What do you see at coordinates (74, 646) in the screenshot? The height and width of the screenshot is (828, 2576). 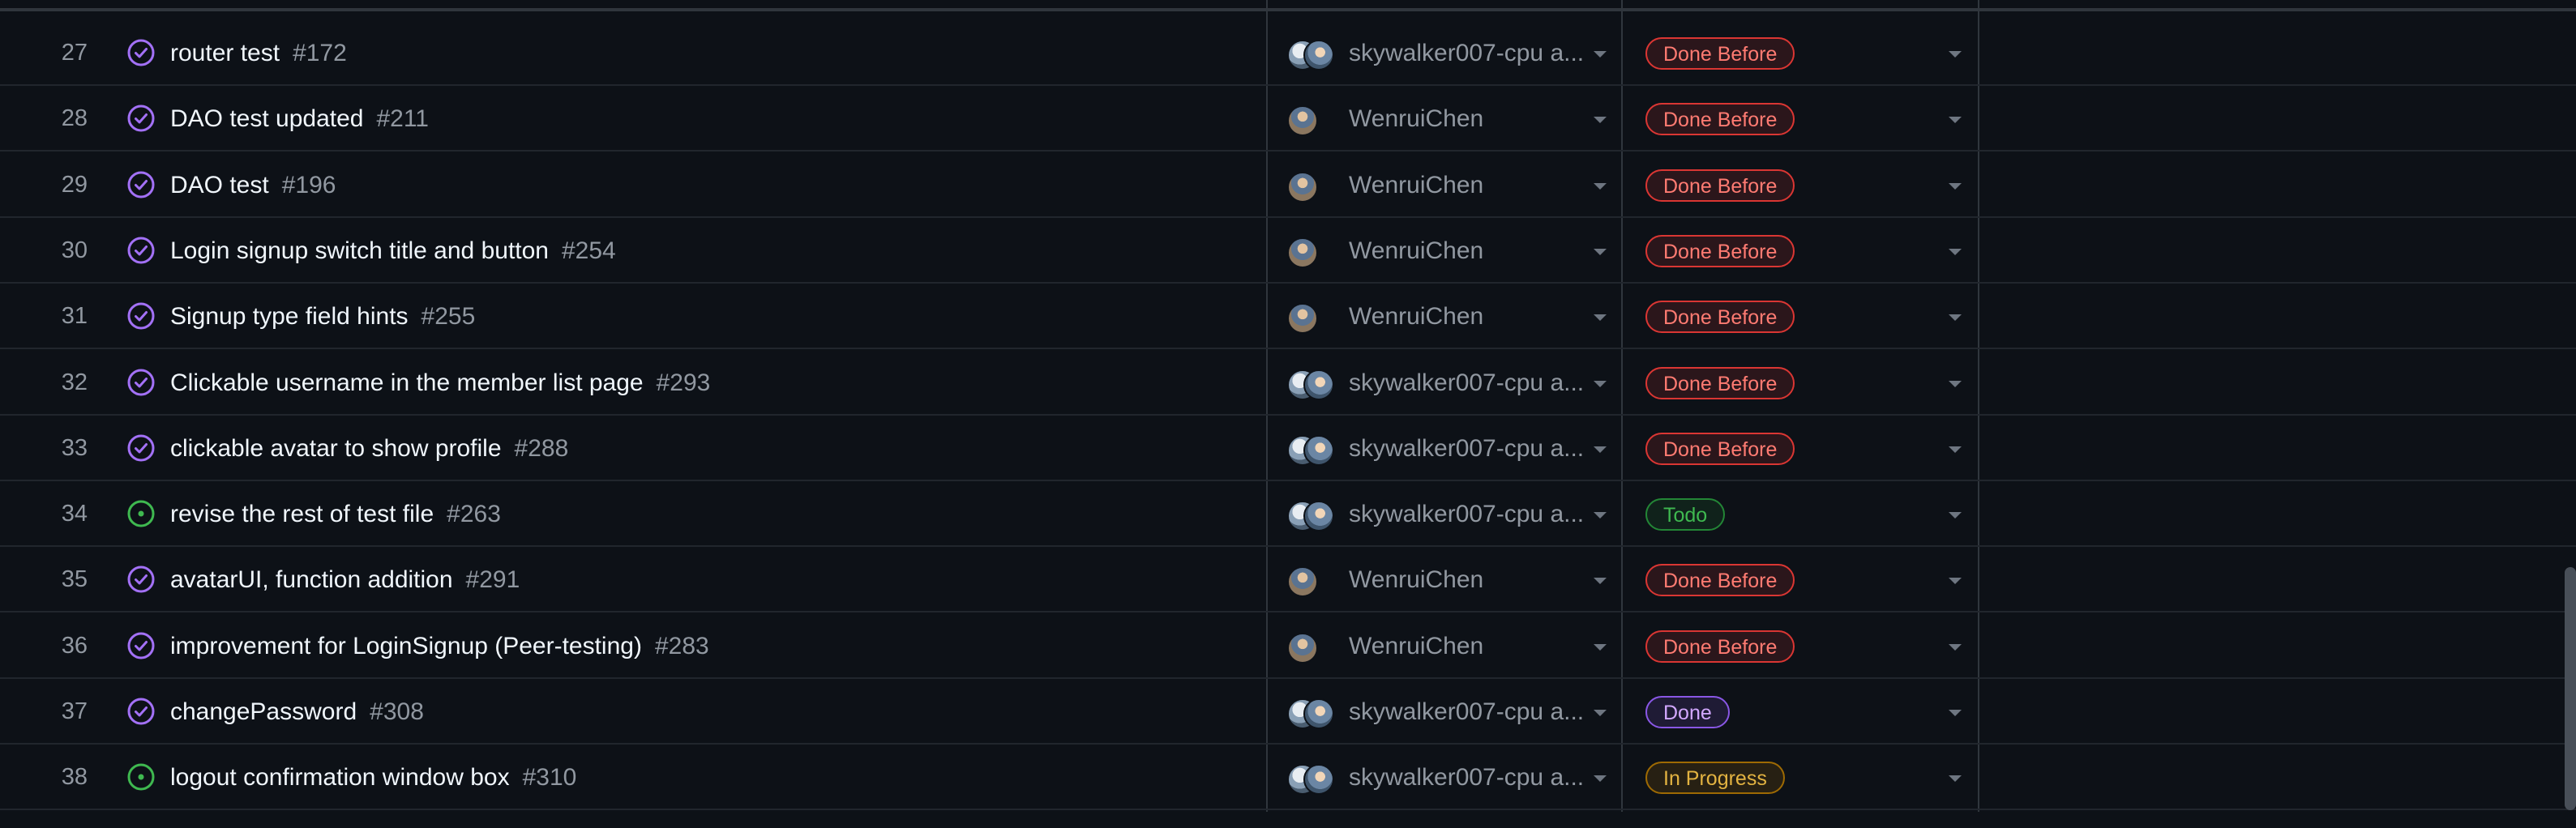 I see `row-number: 36` at bounding box center [74, 646].